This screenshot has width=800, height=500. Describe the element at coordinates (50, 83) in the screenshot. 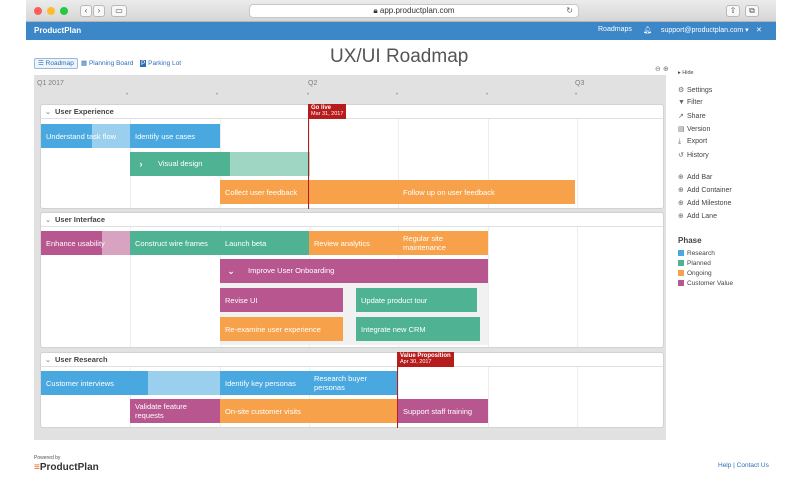

I see `quarter-label: Q1 2017` at that location.